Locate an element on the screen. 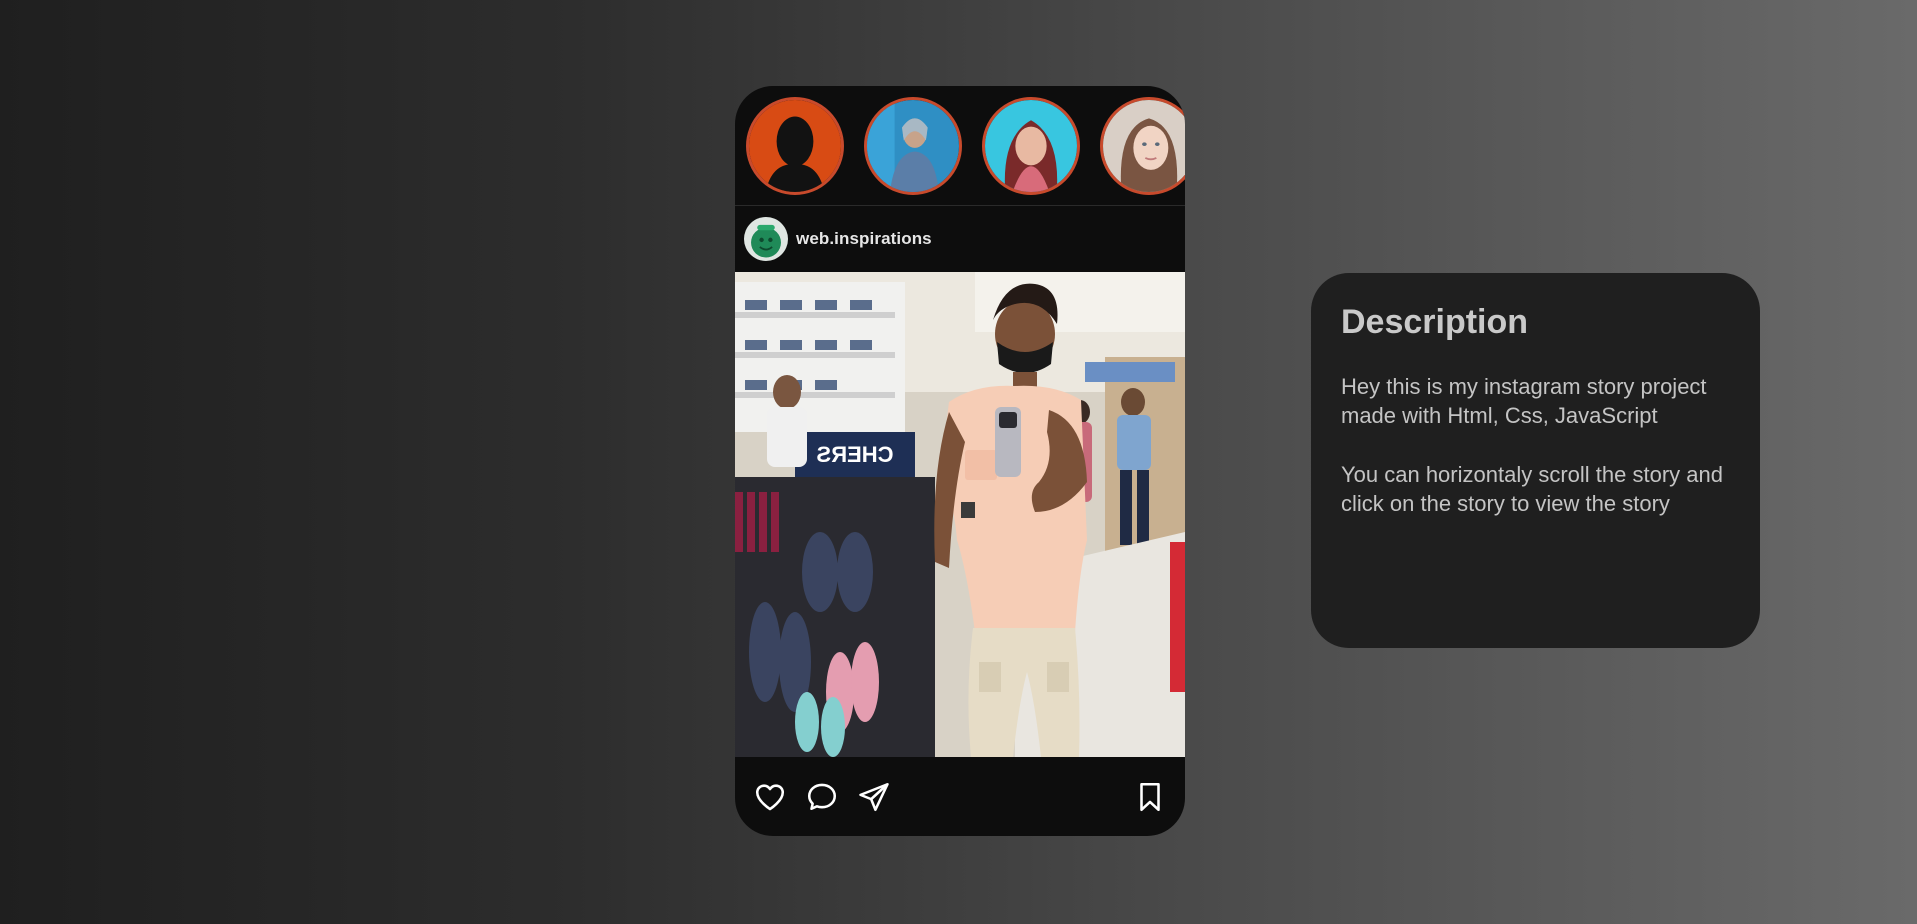 Image resolution: width=1917 pixels, height=924 pixels. share-button is located at coordinates (874, 797).